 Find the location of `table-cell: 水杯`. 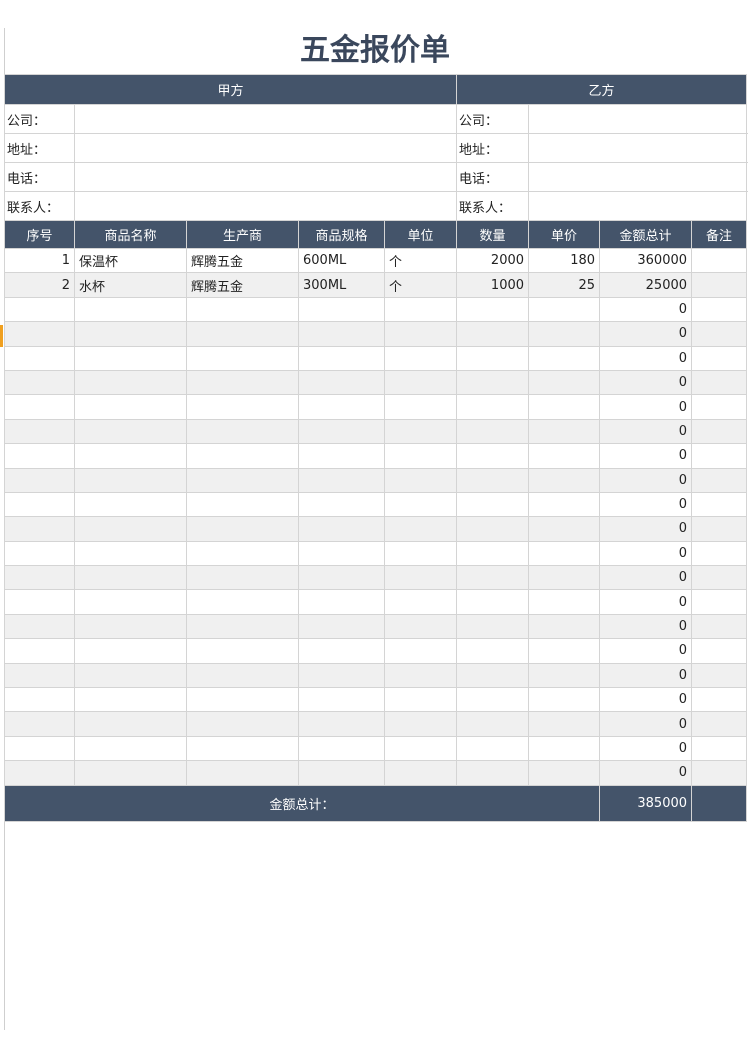

table-cell: 水杯 is located at coordinates (130, 285).